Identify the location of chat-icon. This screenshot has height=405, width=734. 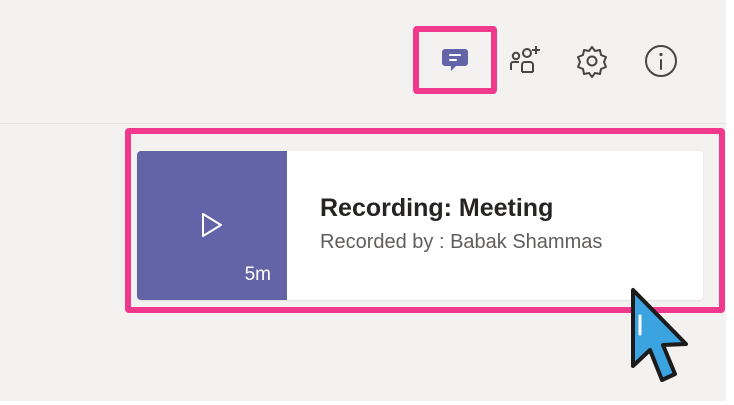
(455, 60).